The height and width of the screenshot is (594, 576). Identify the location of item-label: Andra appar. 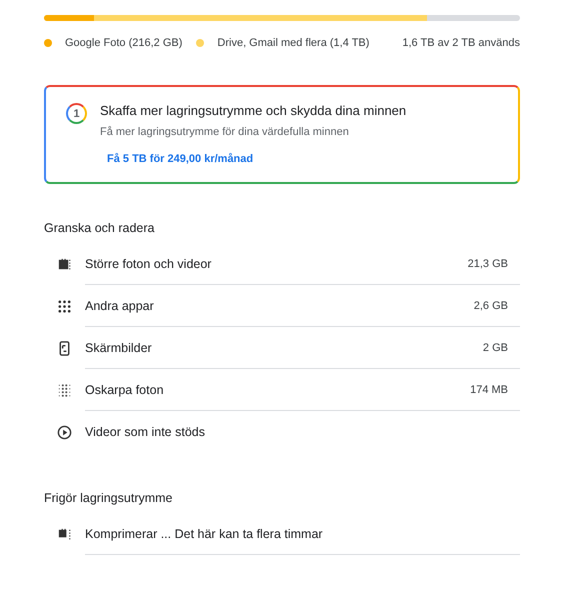
(119, 305).